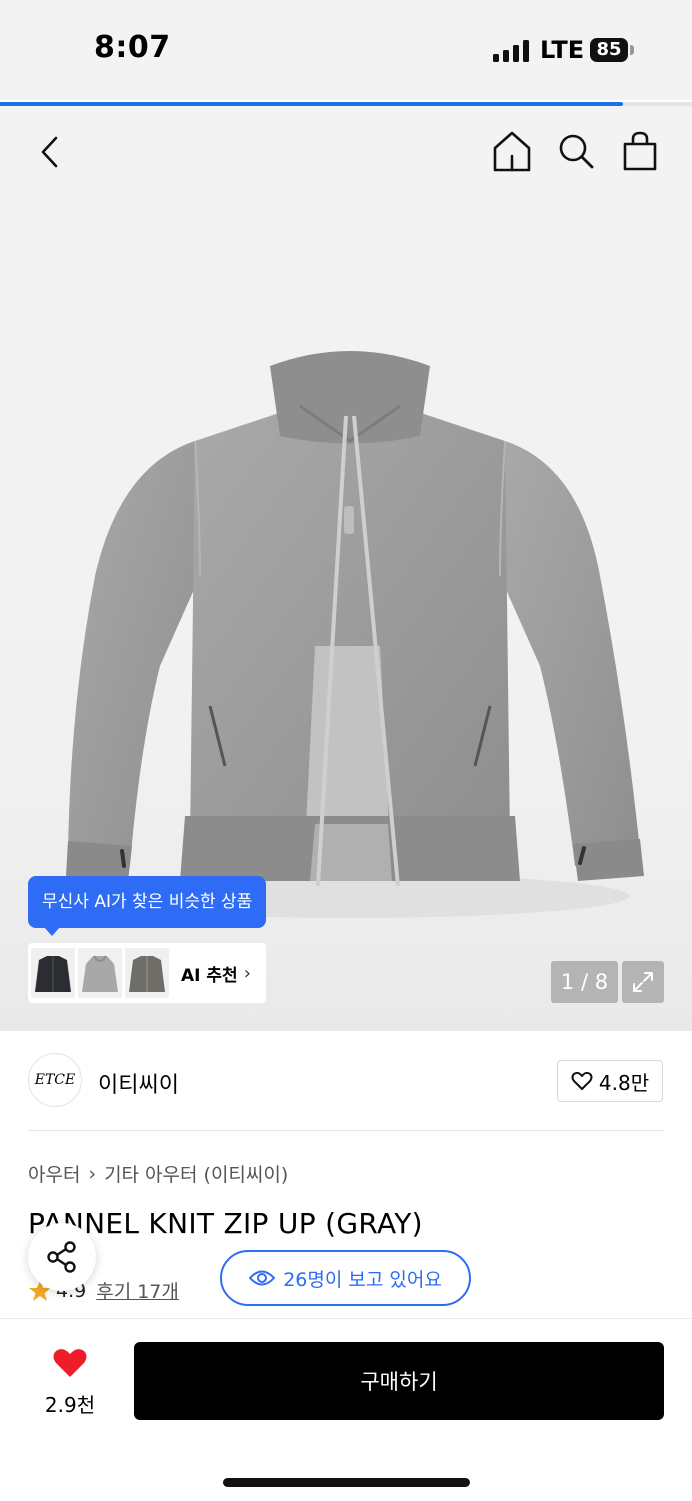  I want to click on heart-filled-icon, so click(70, 1363).